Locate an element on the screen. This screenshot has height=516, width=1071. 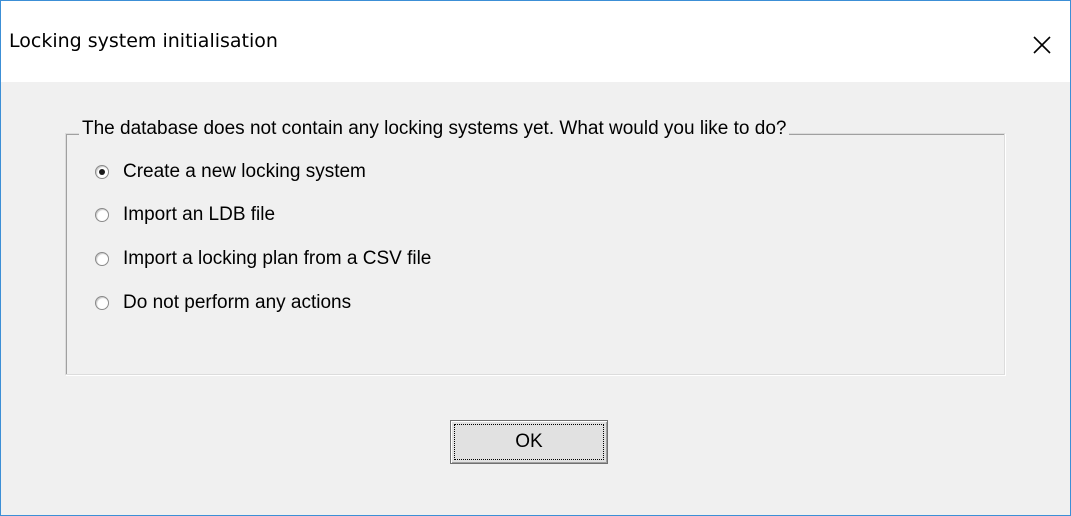
close-icon is located at coordinates (1042, 45).